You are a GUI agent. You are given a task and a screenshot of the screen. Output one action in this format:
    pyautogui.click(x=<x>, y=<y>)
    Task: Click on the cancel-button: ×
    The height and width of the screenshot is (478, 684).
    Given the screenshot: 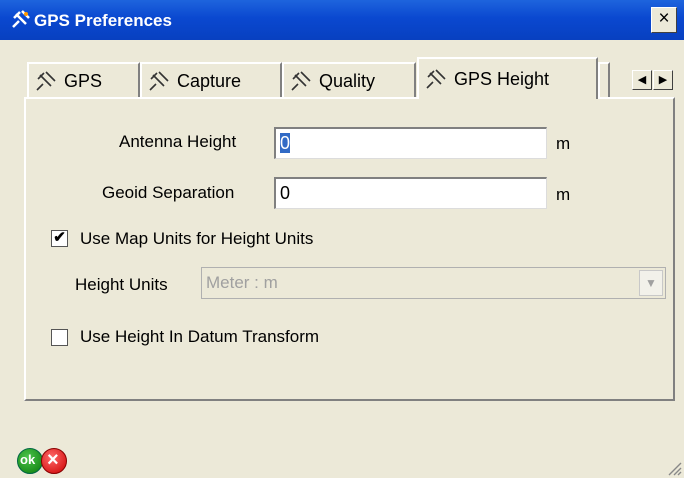 What is the action you would take?
    pyautogui.click(x=54, y=461)
    